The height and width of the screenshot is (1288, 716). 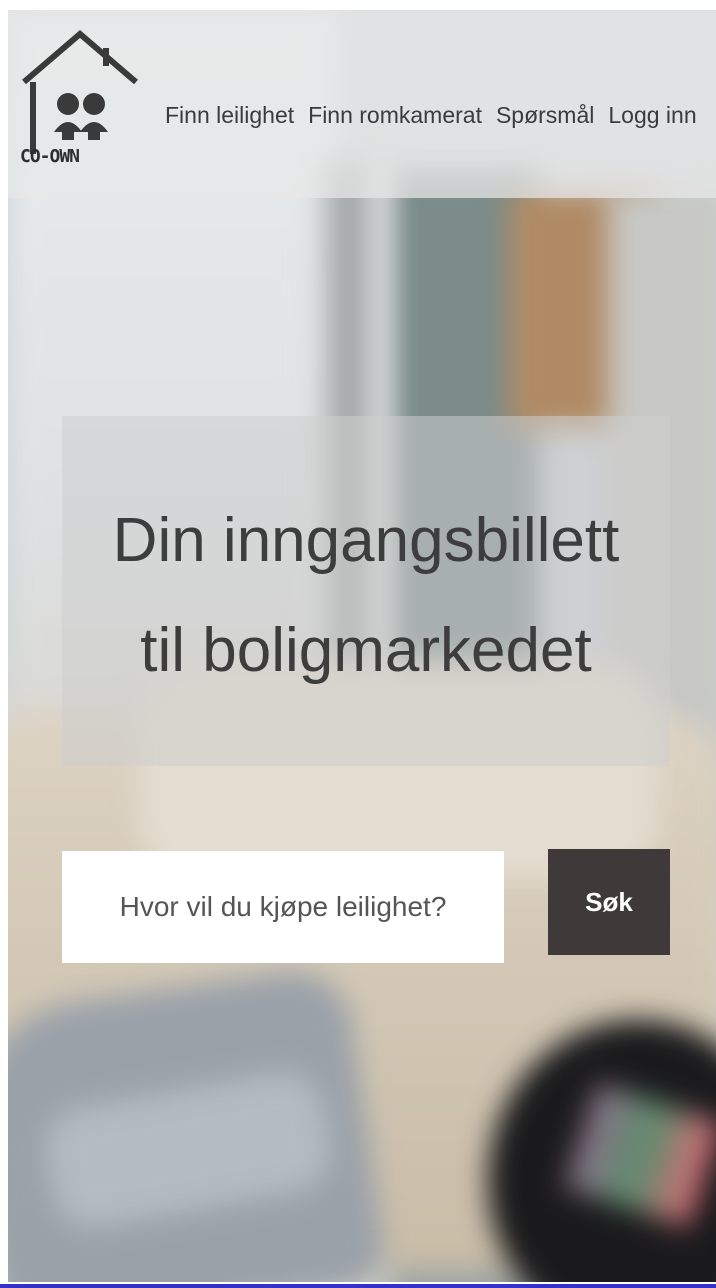 I want to click on nav-item-logg-inn: Logg inn, so click(x=652, y=115).